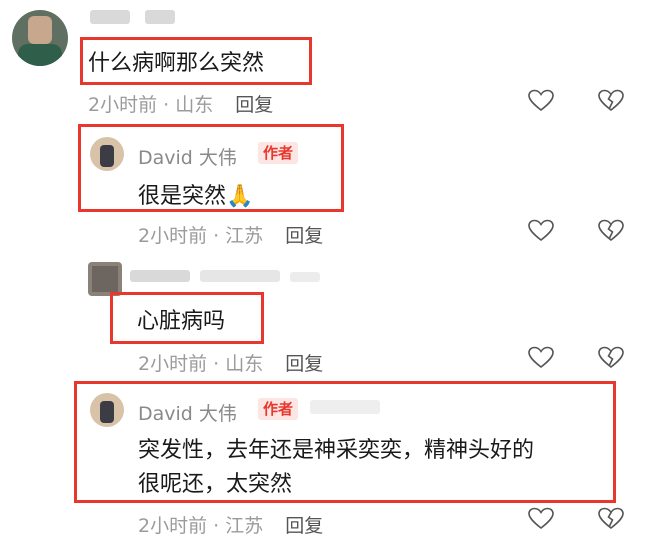  I want to click on comment-text-body: 很是突然, so click(182, 196).